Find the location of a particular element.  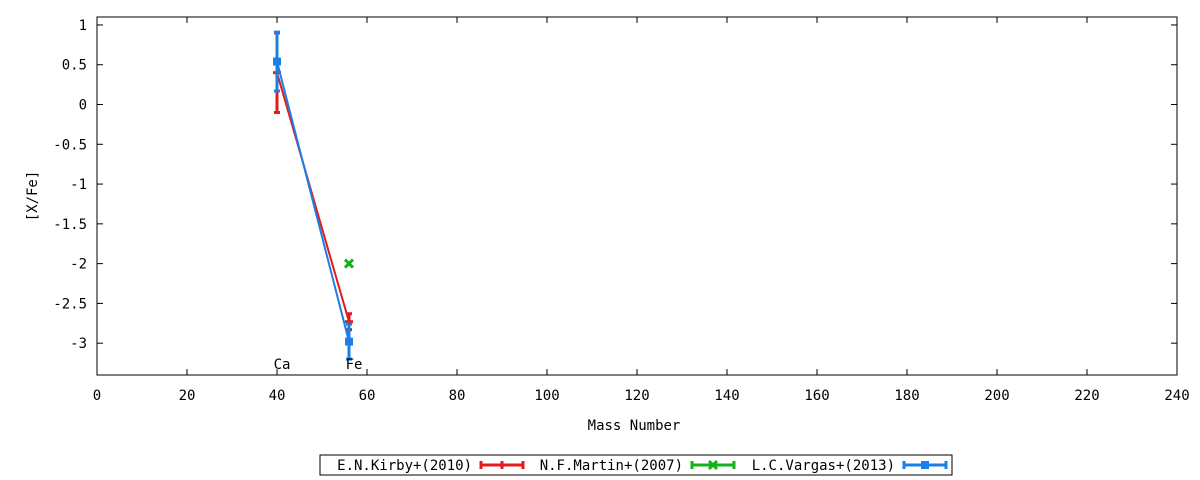

x-tick-label: 100 is located at coordinates (546, 396).